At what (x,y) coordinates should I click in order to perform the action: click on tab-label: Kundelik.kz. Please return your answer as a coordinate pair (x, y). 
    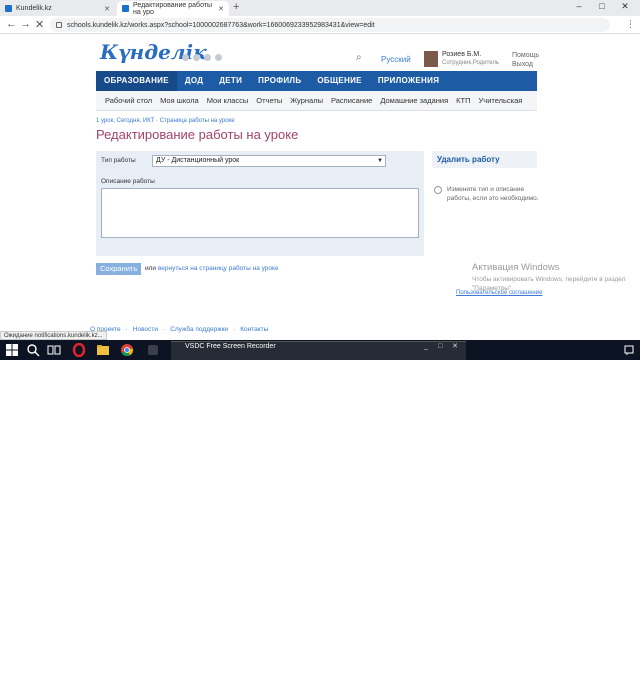
    Looking at the image, I should click on (34, 8).